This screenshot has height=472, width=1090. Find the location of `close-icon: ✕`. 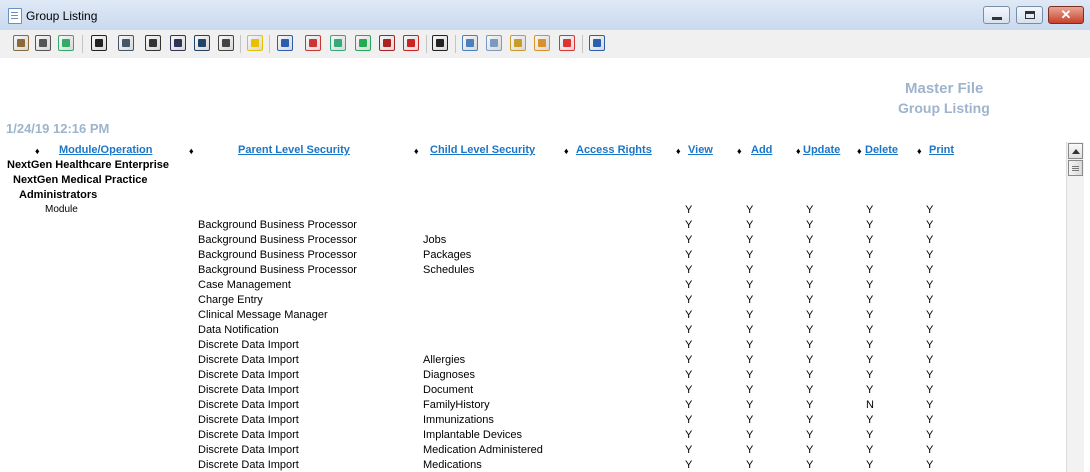

close-icon: ✕ is located at coordinates (1066, 14).